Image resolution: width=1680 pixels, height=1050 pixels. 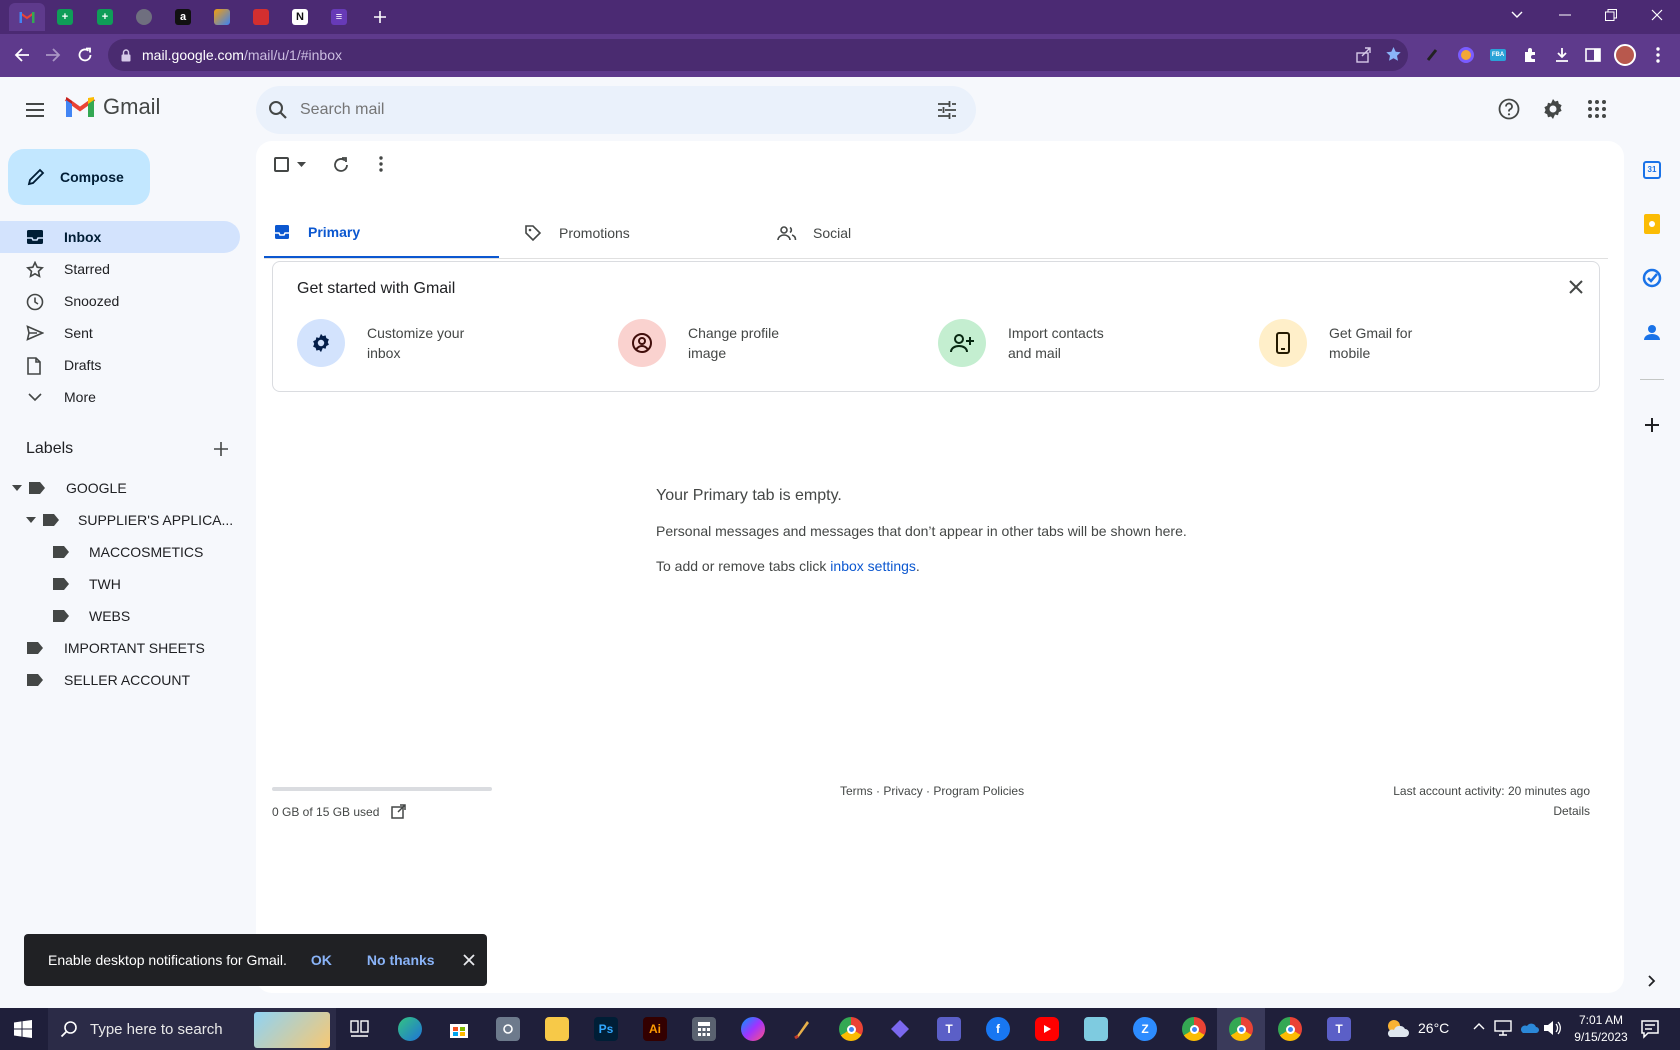 I want to click on restore-button, so click(x=1611, y=15).